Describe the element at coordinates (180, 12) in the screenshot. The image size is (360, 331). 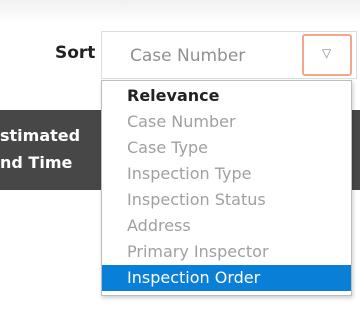
I see `top-band` at that location.